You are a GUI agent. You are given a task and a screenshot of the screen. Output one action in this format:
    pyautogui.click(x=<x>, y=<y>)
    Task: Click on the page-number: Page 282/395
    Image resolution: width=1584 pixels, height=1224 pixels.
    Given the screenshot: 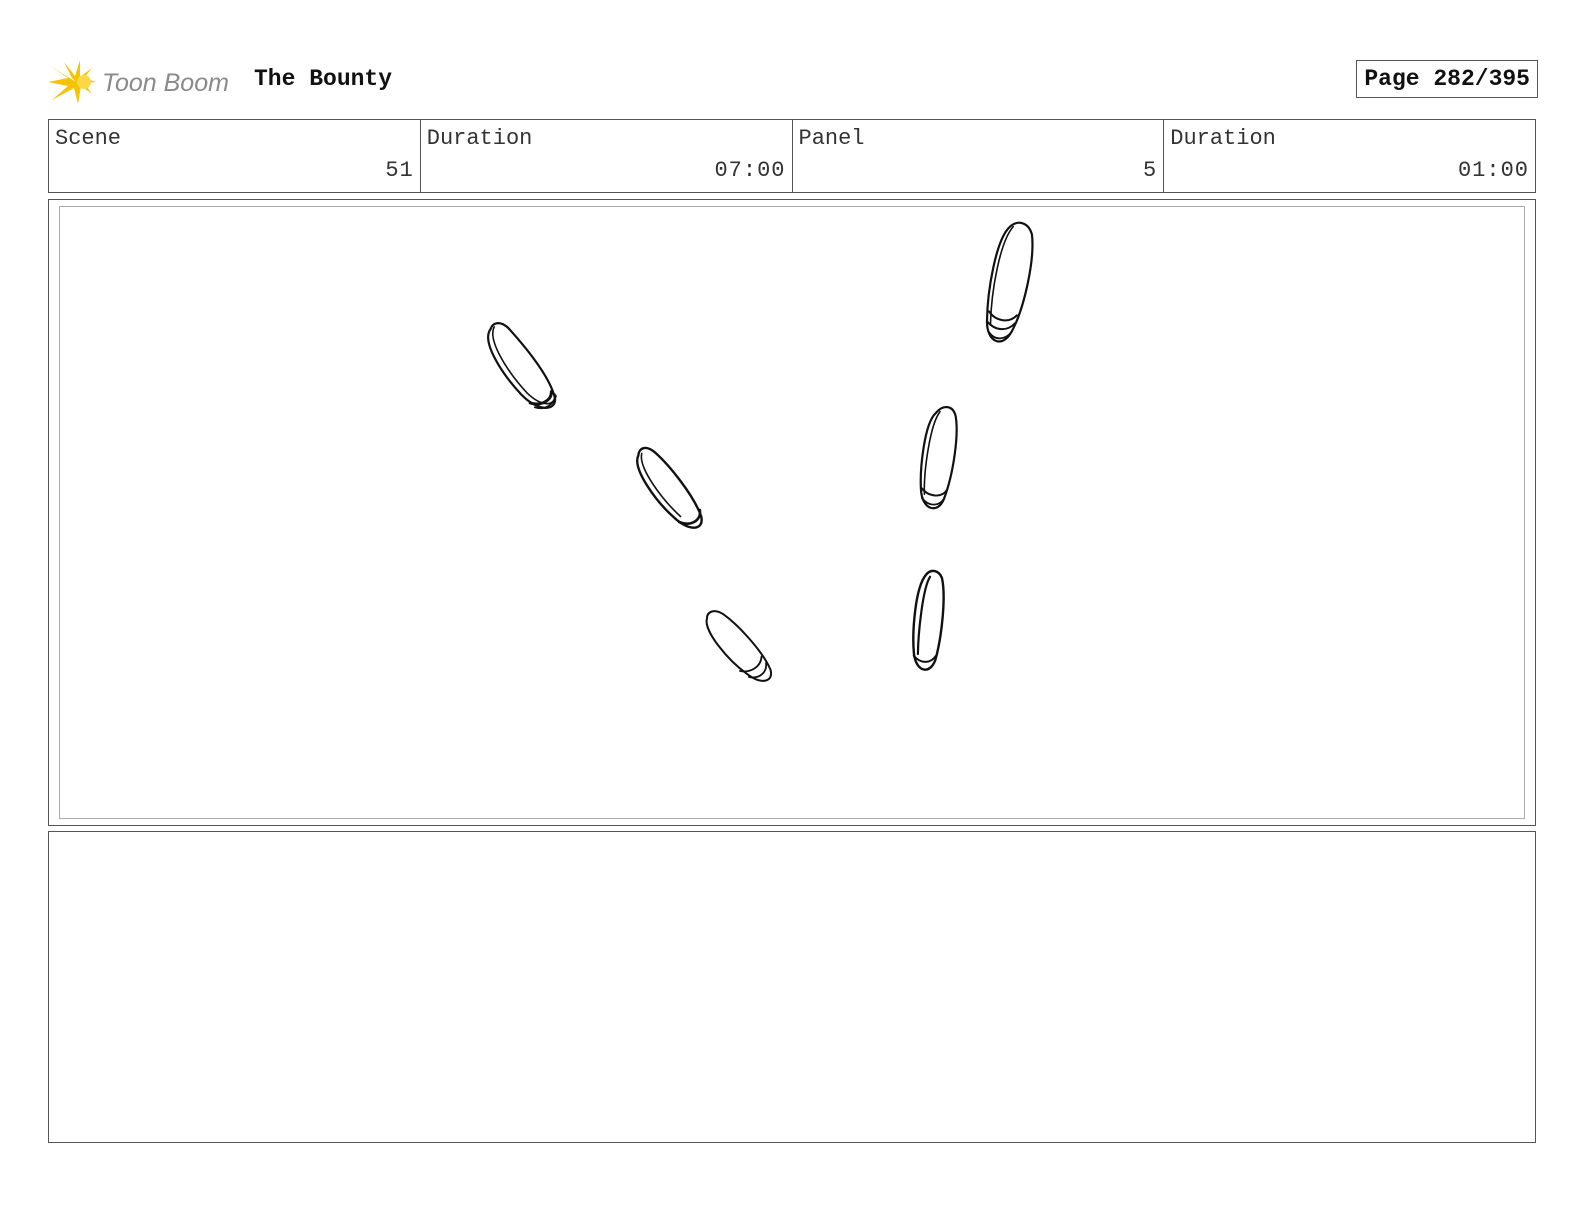 What is the action you would take?
    pyautogui.click(x=1447, y=79)
    